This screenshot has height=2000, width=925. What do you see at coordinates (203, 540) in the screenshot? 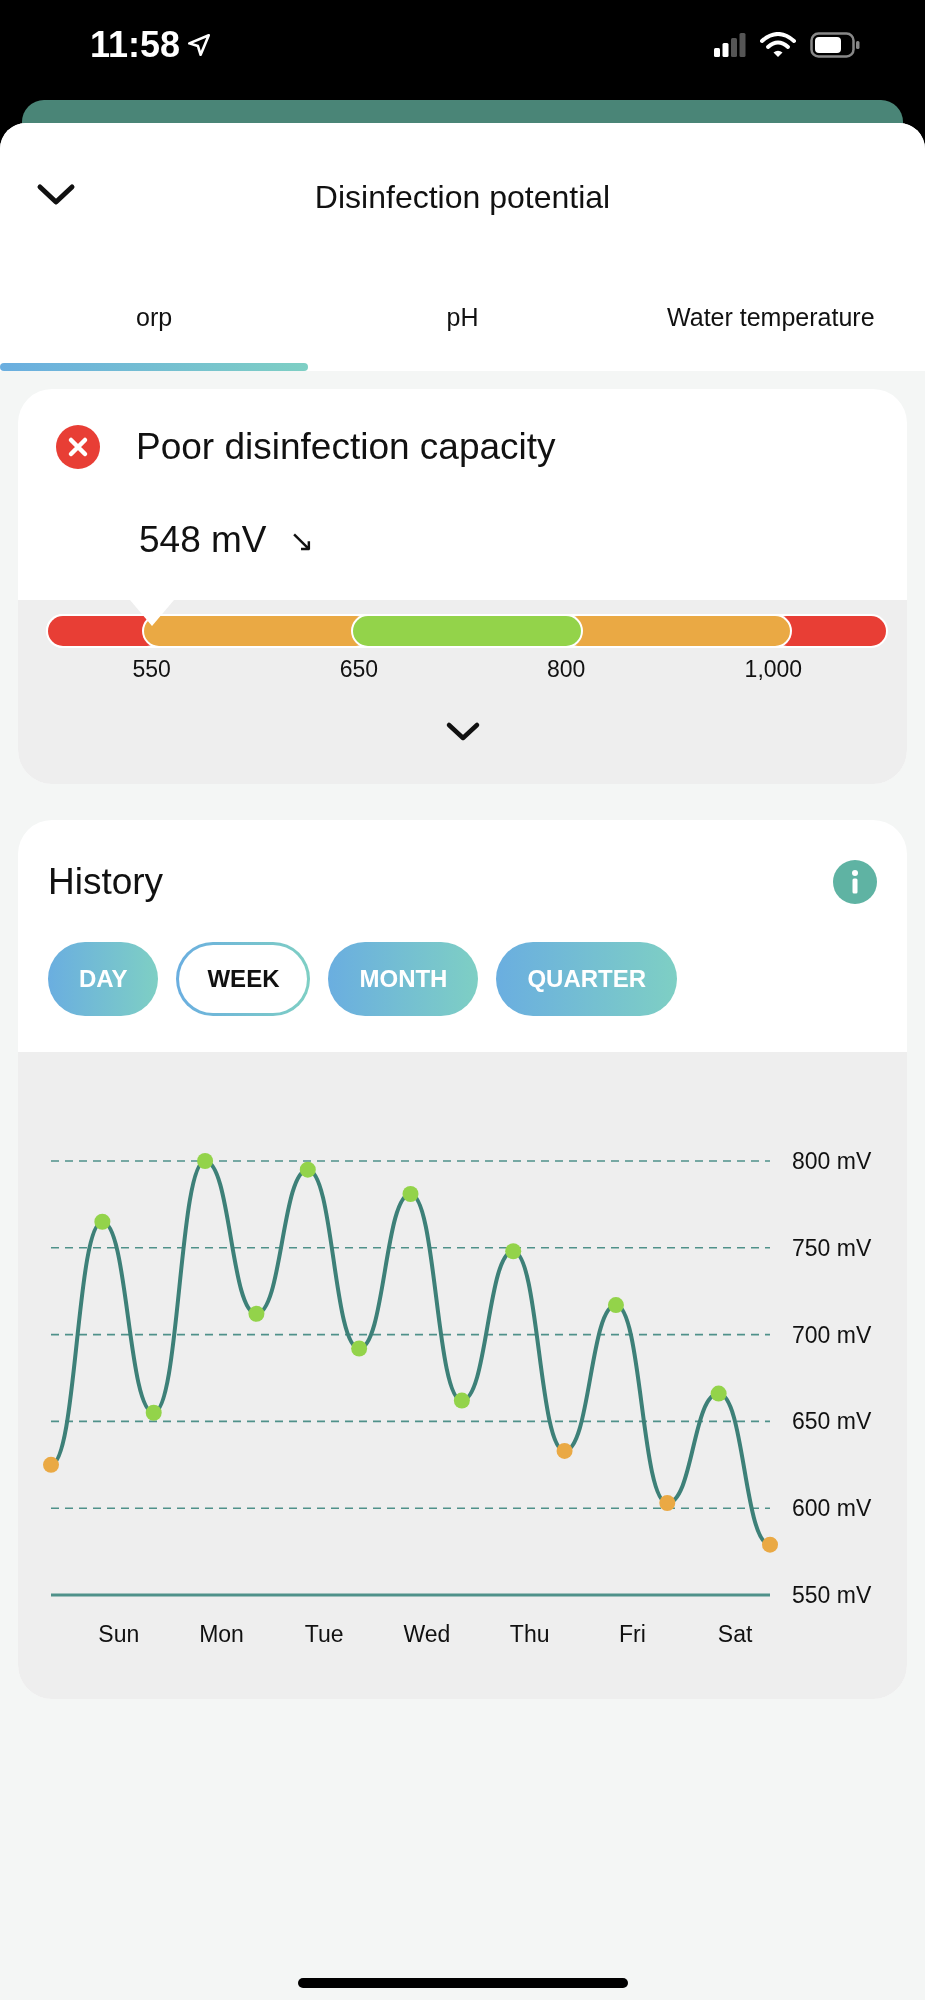
I see `reading-value: 548 mV` at bounding box center [203, 540].